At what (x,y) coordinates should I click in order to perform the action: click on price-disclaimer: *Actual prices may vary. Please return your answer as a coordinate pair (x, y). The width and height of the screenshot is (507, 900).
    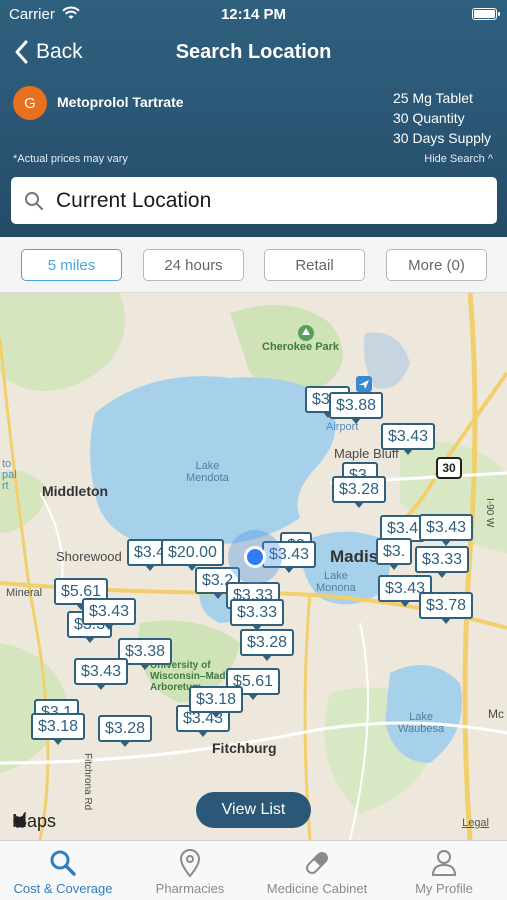
    Looking at the image, I should click on (70, 159).